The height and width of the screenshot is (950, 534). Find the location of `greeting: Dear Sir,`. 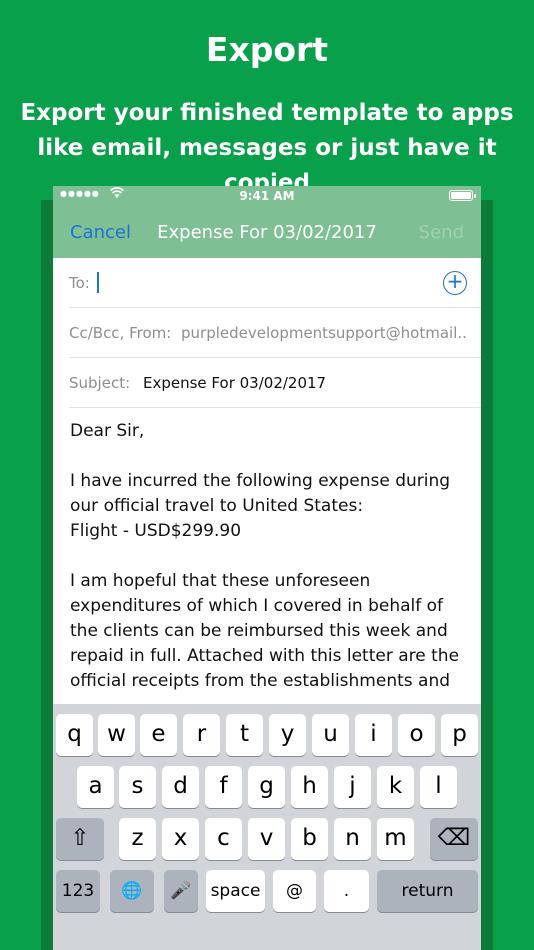

greeting: Dear Sir, is located at coordinates (107, 431).